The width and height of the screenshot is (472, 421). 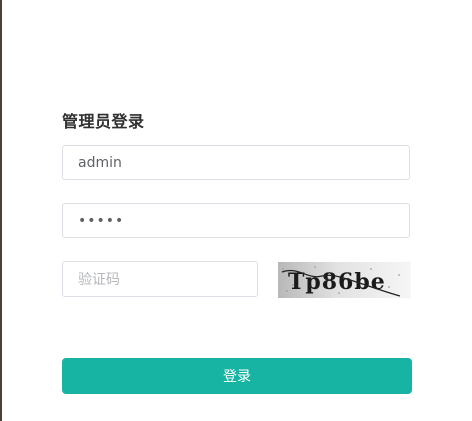 What do you see at coordinates (100, 162) in the screenshot?
I see `username-value: admin` at bounding box center [100, 162].